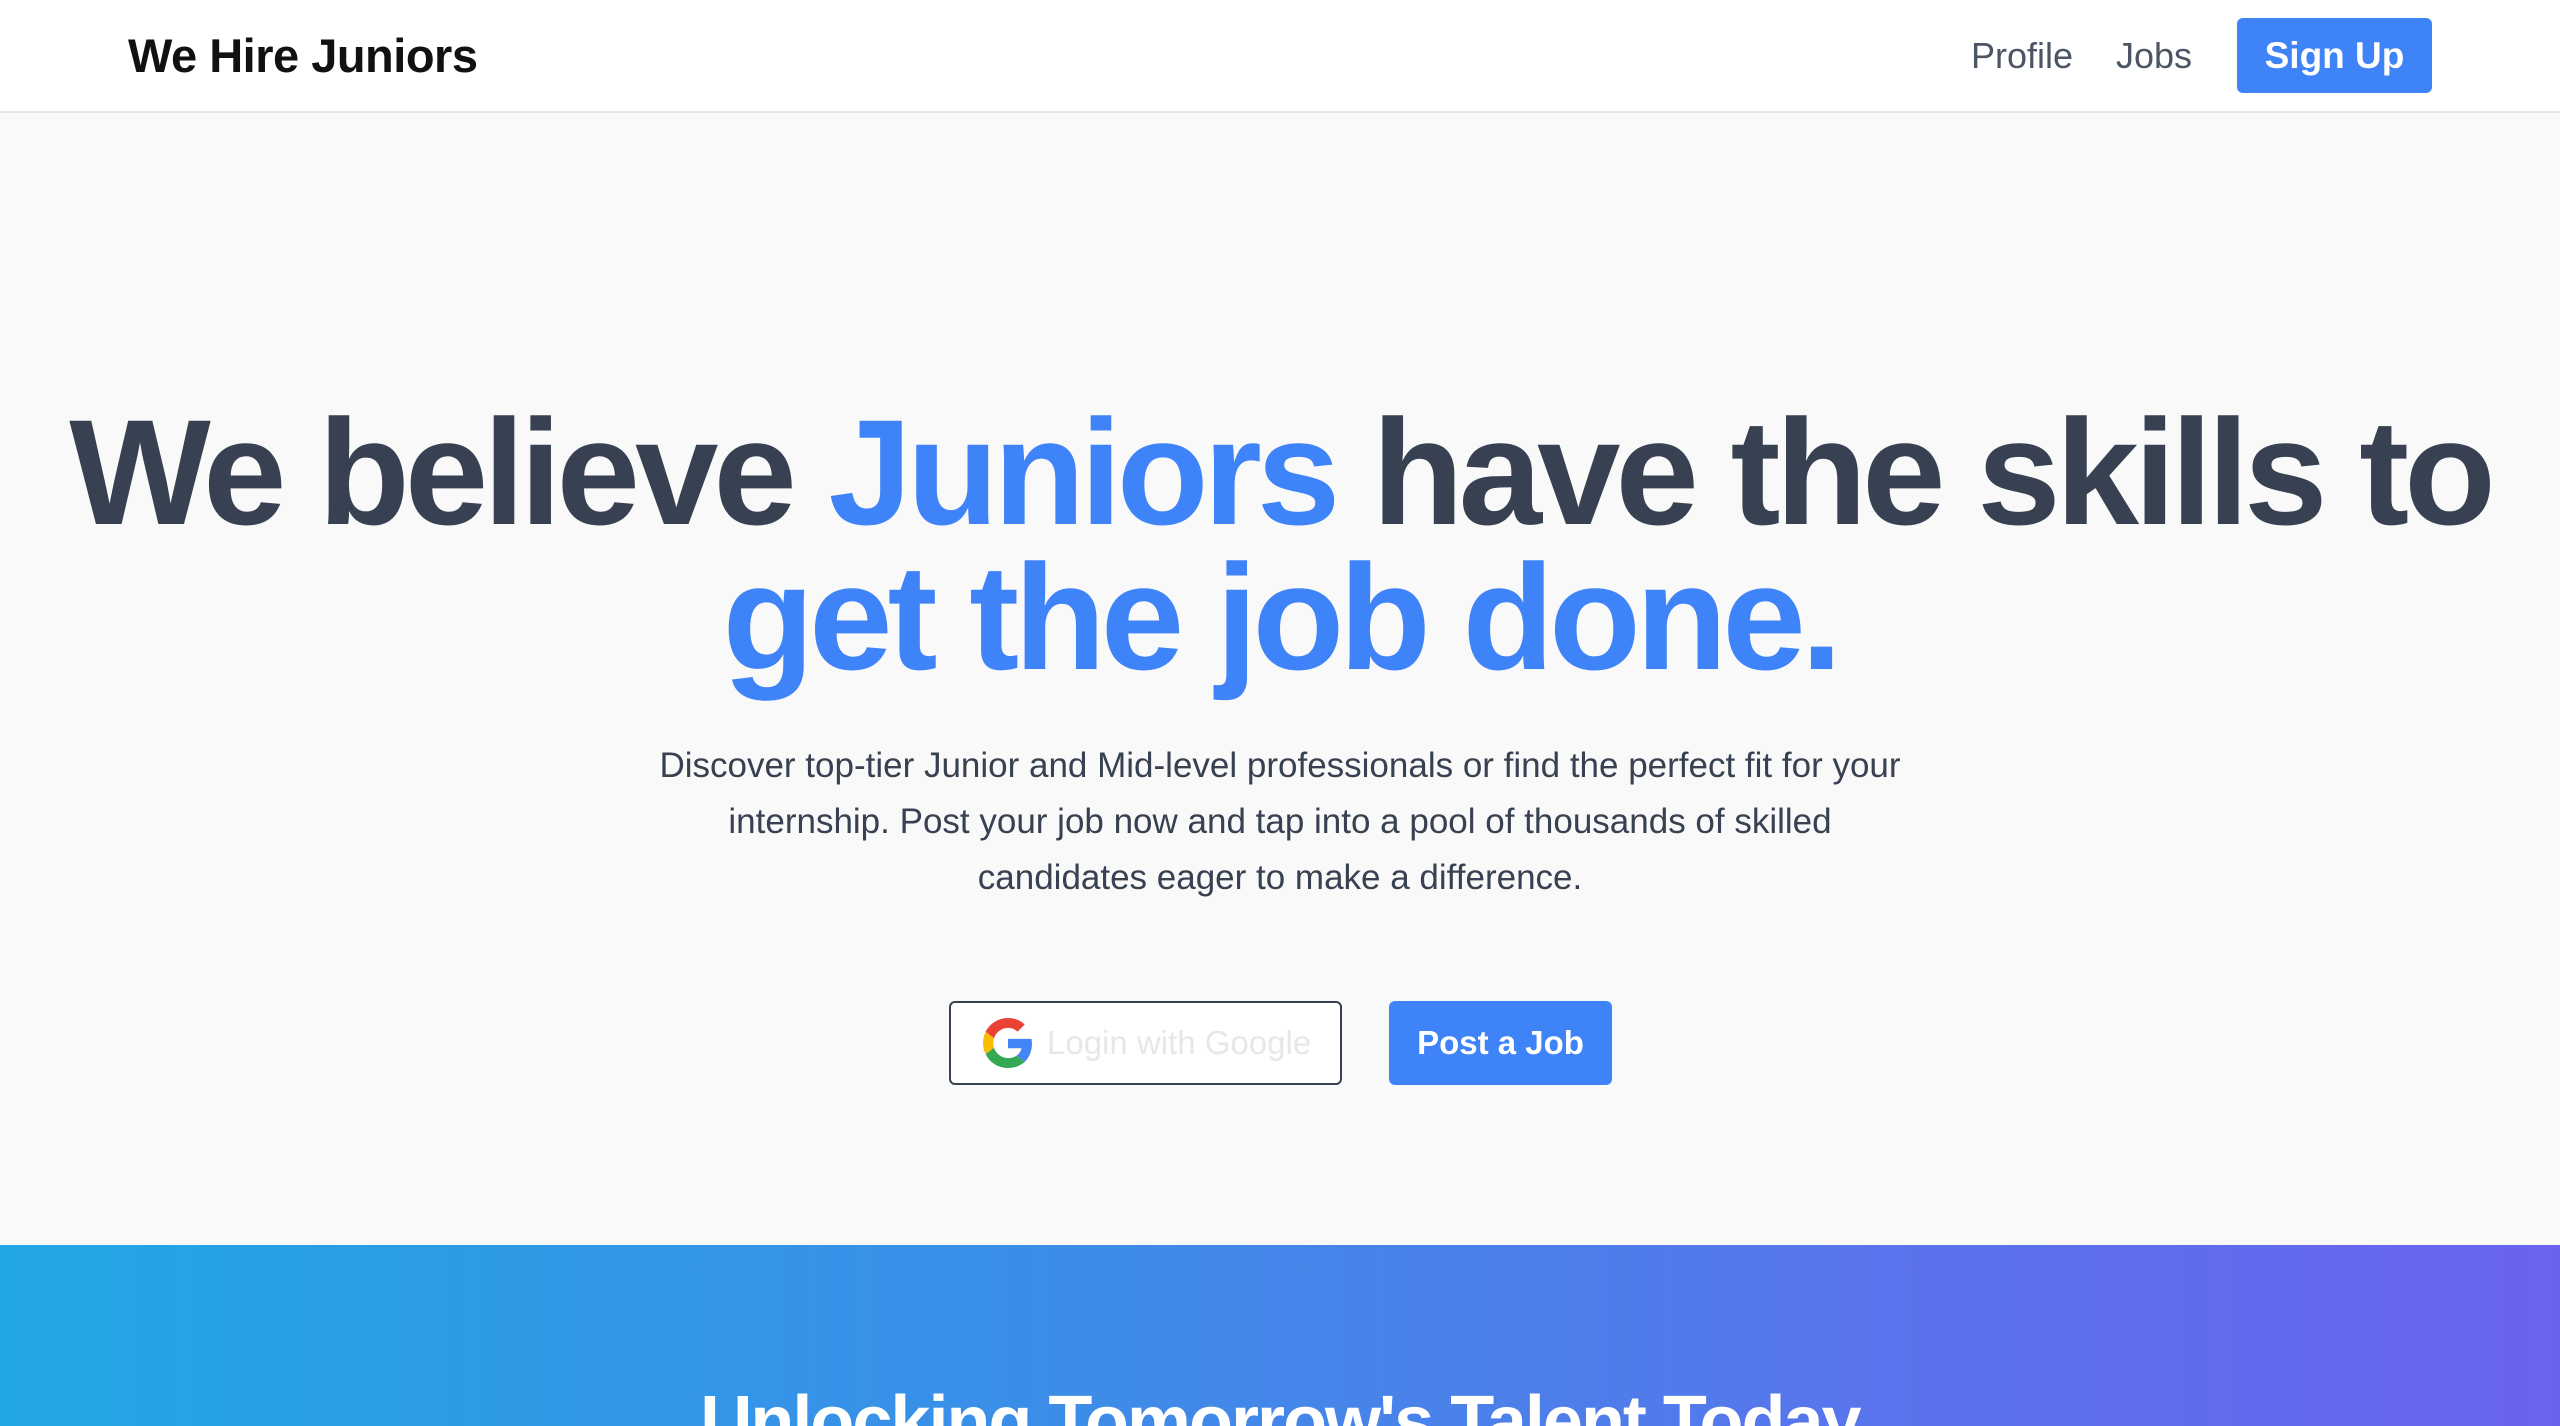  Describe the element at coordinates (2334, 55) in the screenshot. I see `signup-button: Sign Up` at that location.